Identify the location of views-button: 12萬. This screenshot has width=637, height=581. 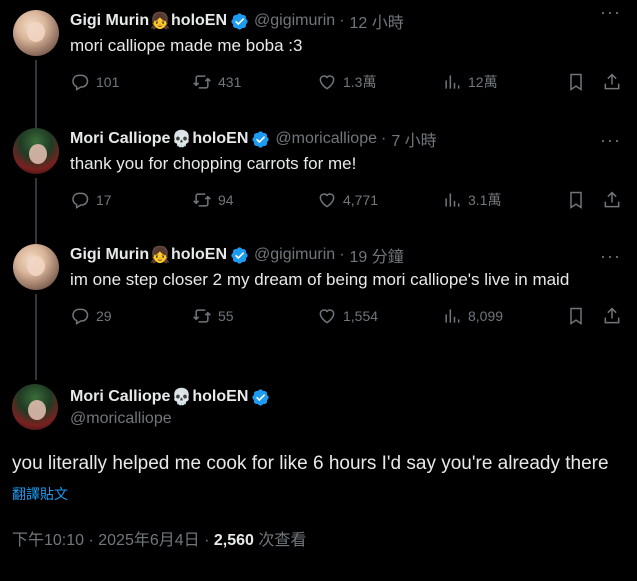
(470, 82).